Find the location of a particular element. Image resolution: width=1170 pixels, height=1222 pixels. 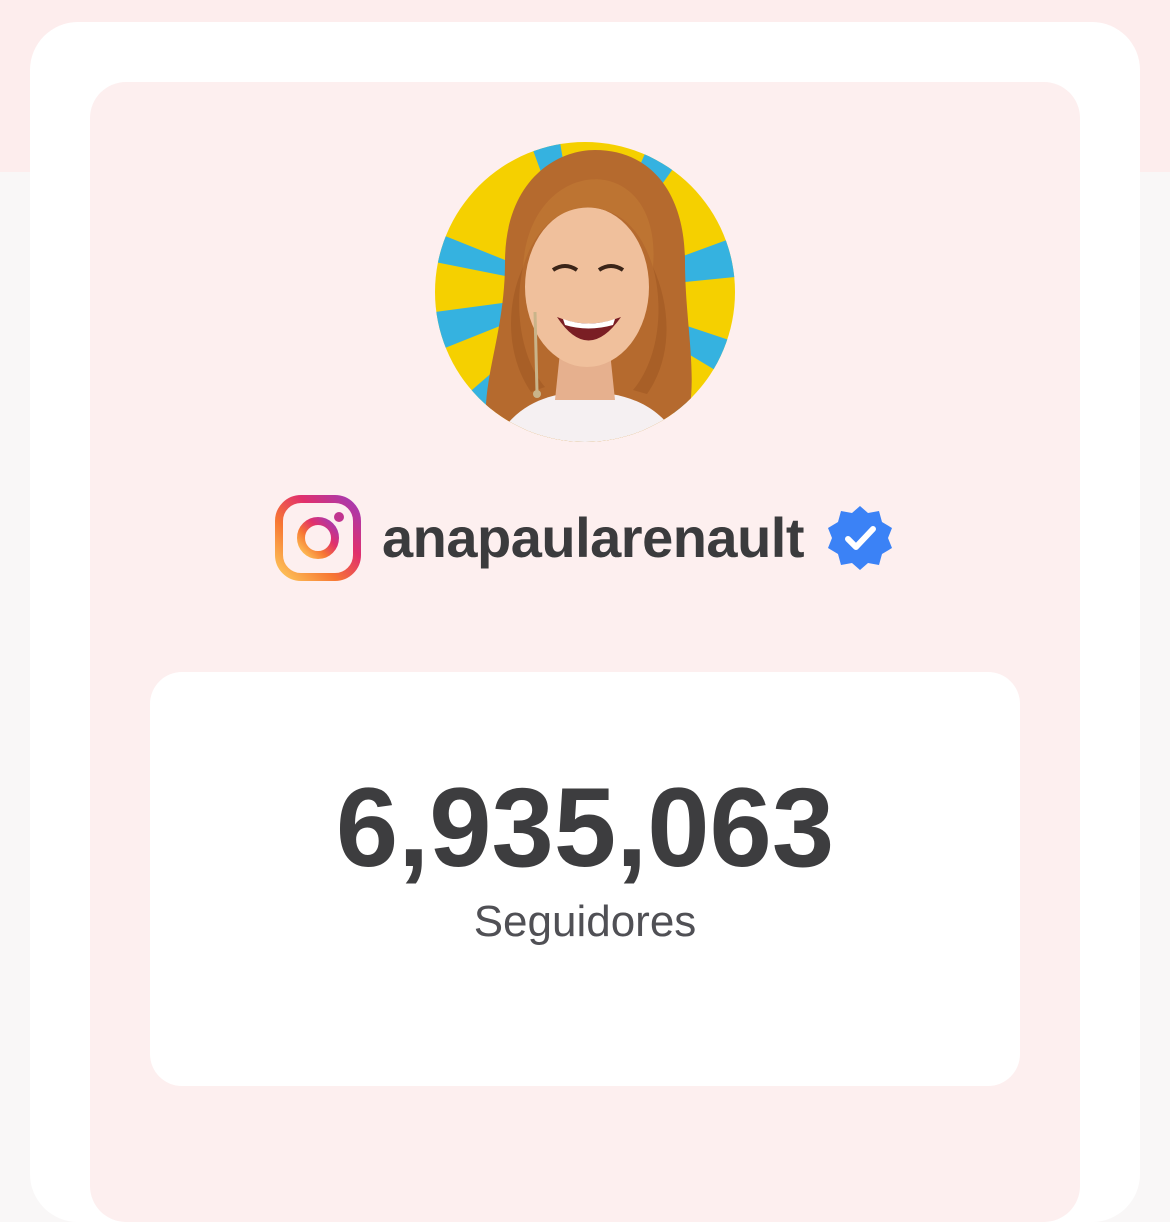

avatar is located at coordinates (585, 292).